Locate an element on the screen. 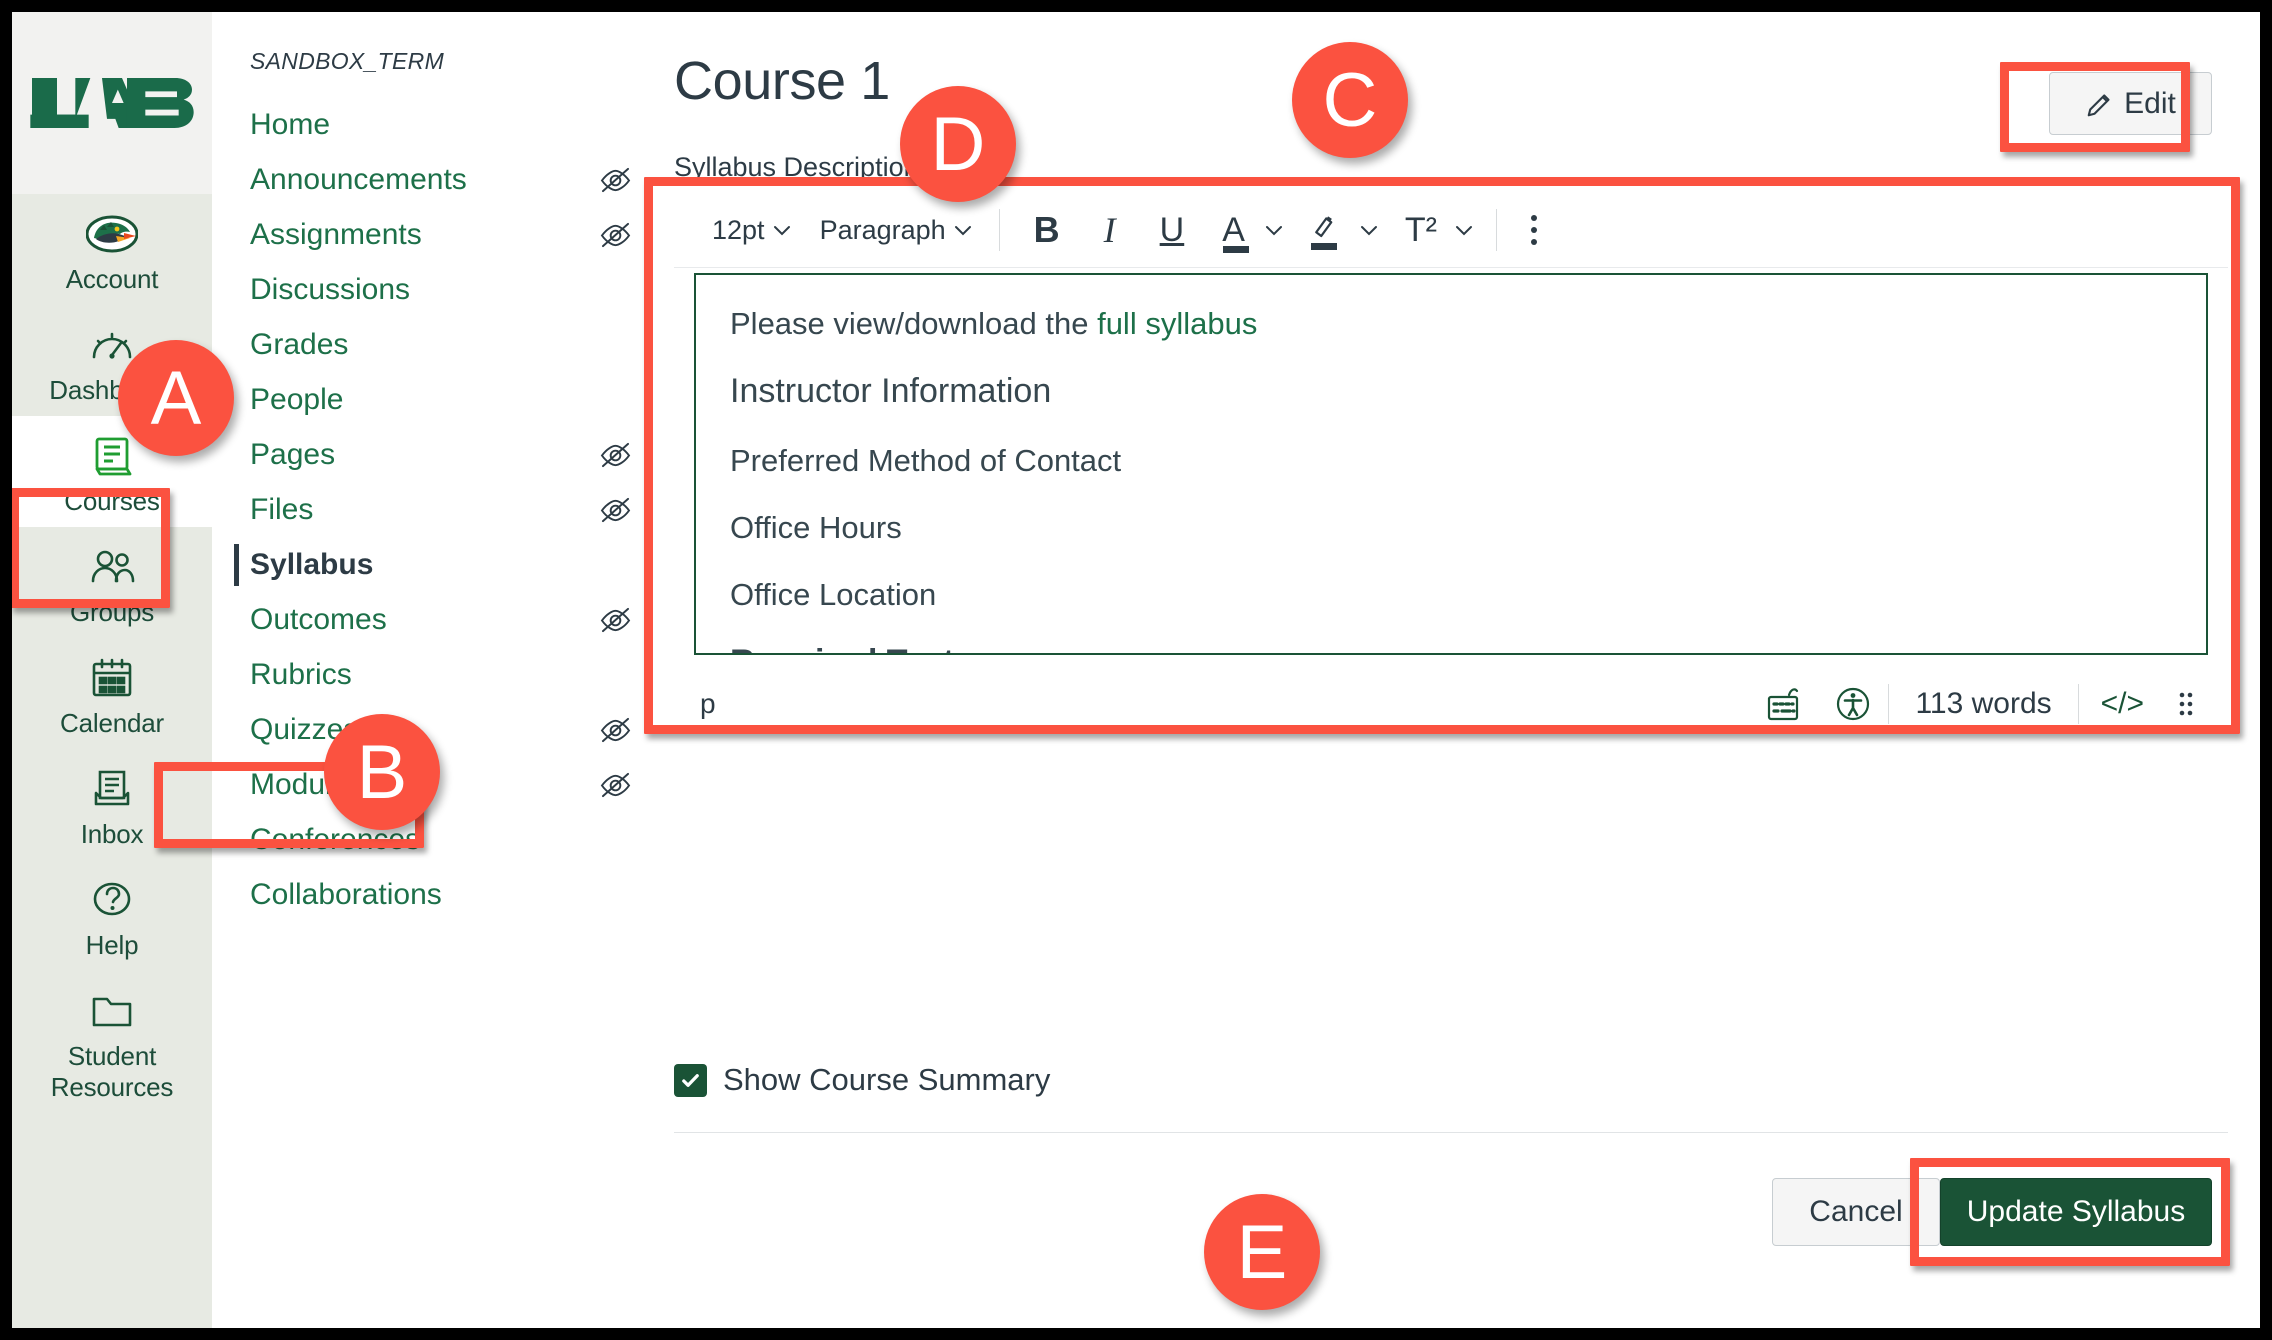  course-nav-item-quizzes: Quizzes is located at coordinates (436, 729).